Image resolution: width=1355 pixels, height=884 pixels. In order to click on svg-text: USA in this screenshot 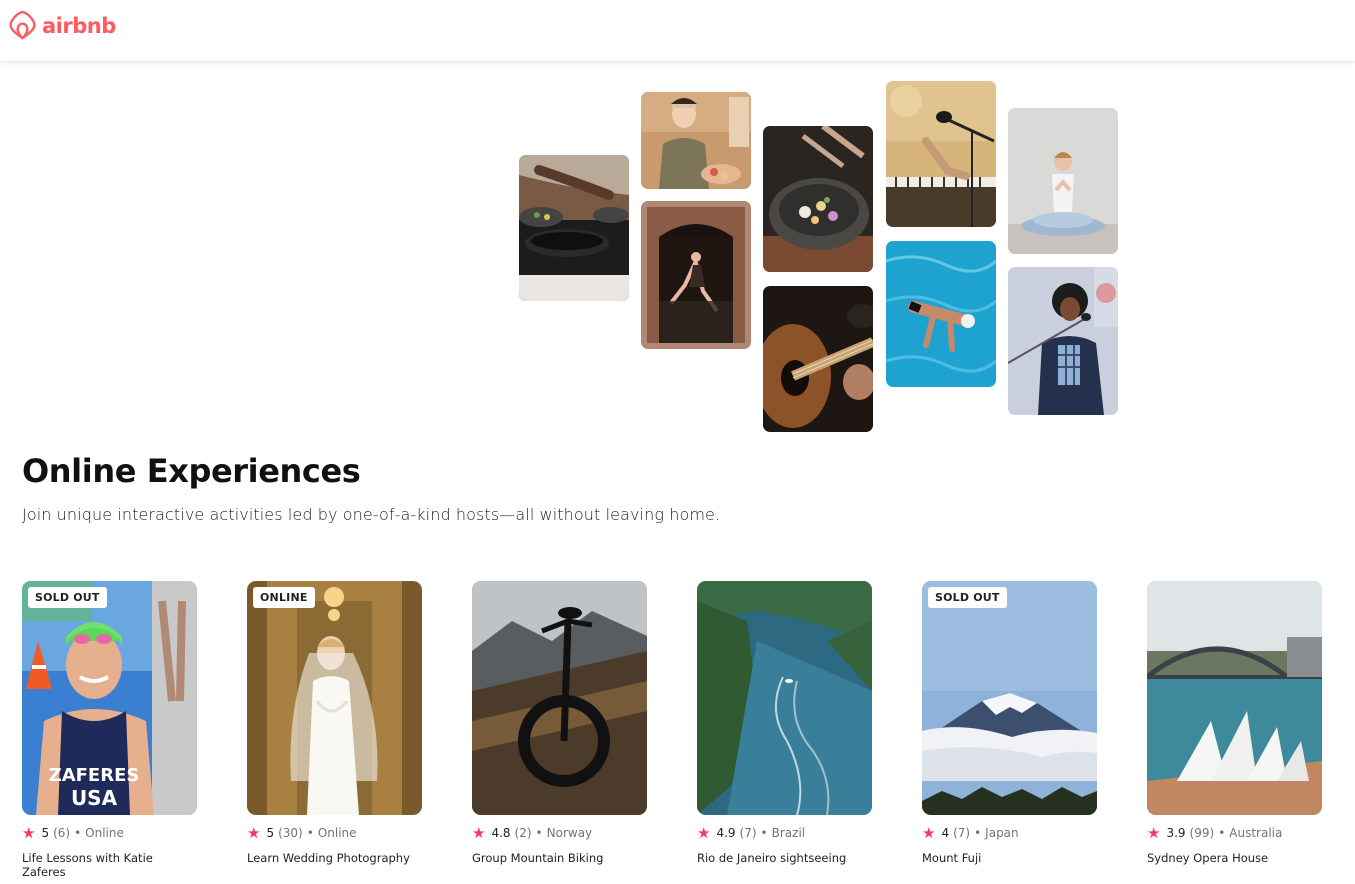, I will do `click(94, 798)`.